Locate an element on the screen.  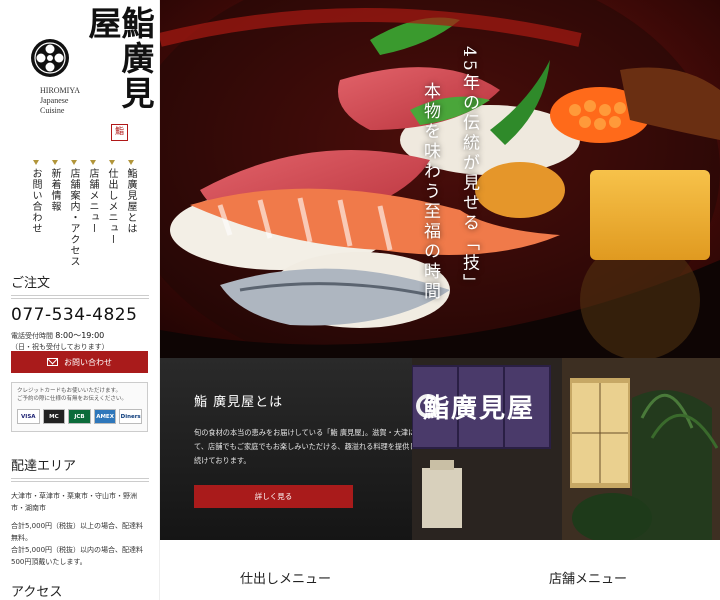
red-seal-stamp: 鮨 is located at coordinates (119, 132).